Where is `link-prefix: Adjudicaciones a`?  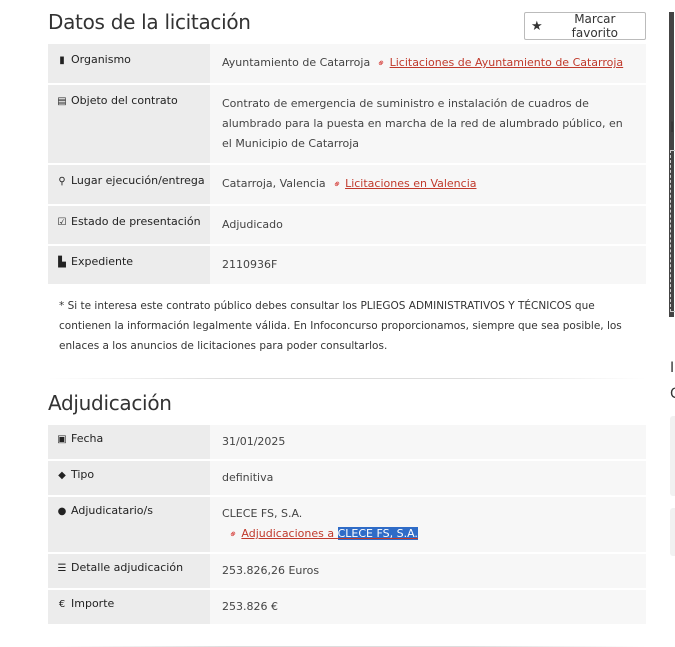
link-prefix: Adjudicaciones a is located at coordinates (289, 533).